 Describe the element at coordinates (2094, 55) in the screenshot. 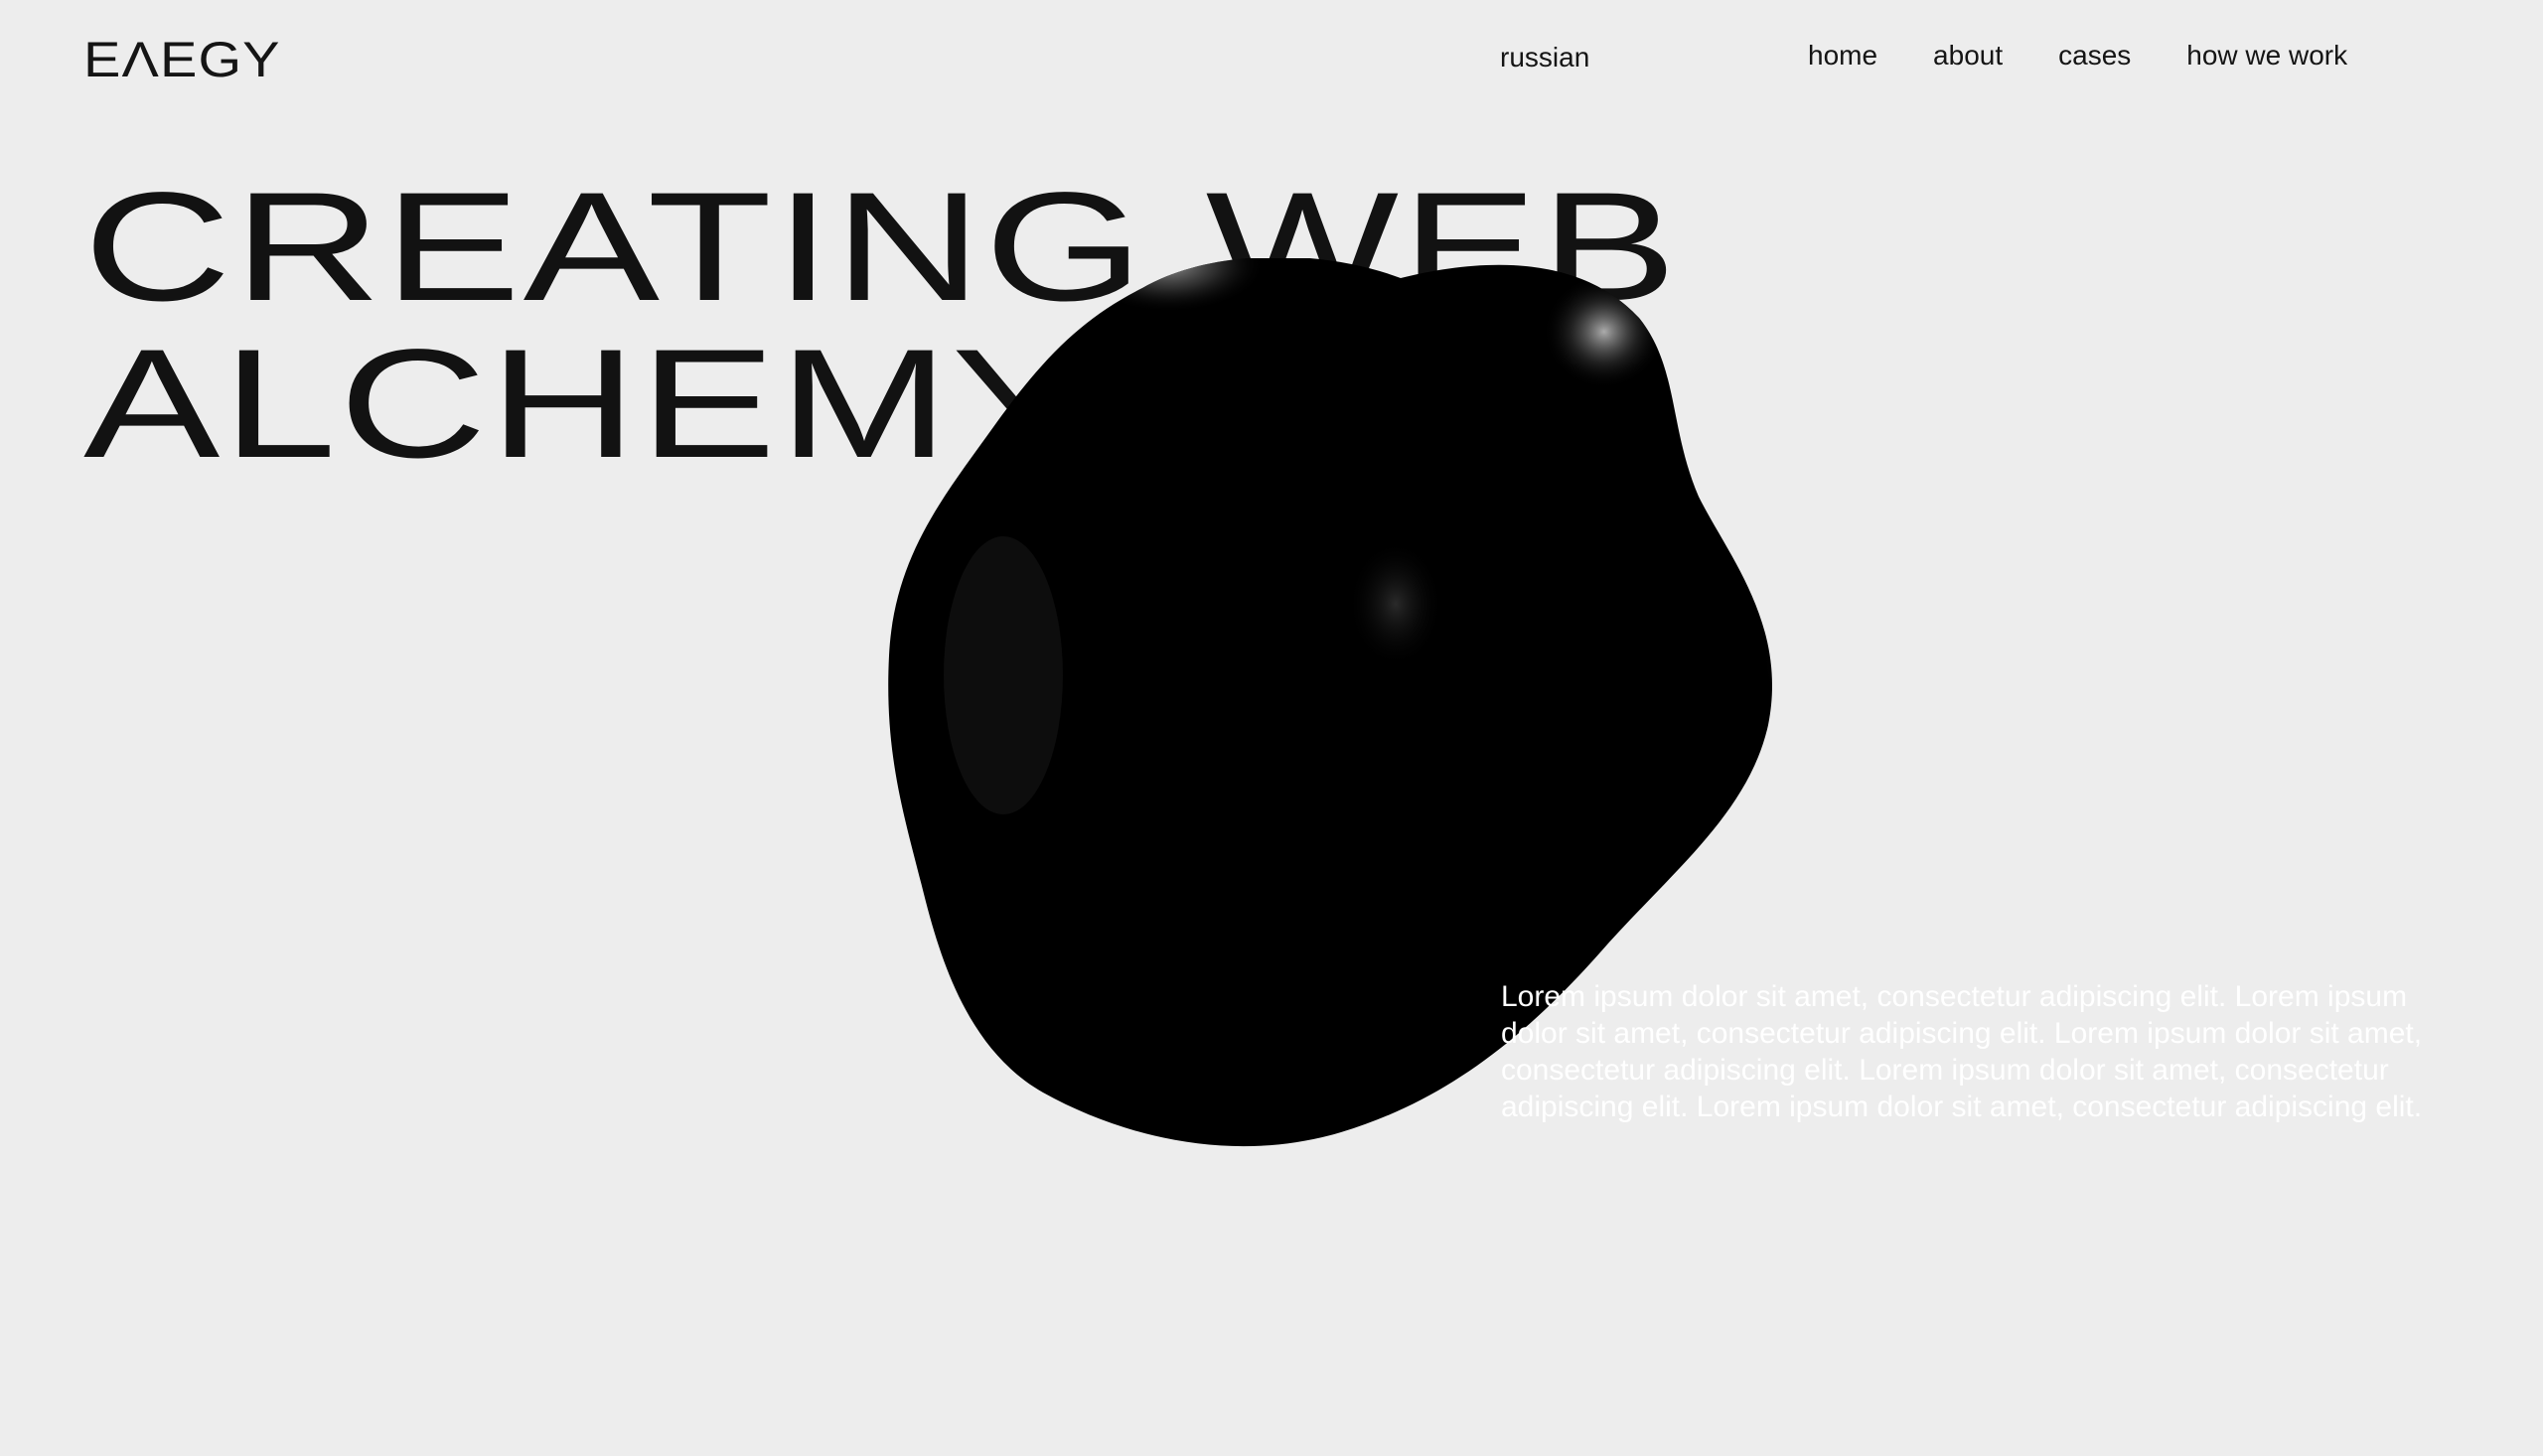

I see `nav-link-cases: cases` at that location.